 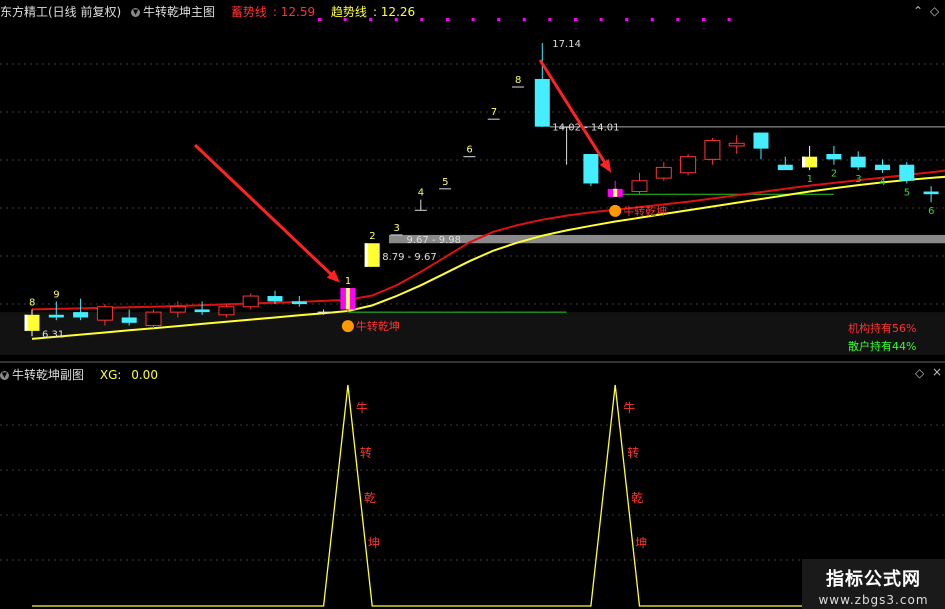 What do you see at coordinates (937, 372) in the screenshot?
I see `close-icon: ×` at bounding box center [937, 372].